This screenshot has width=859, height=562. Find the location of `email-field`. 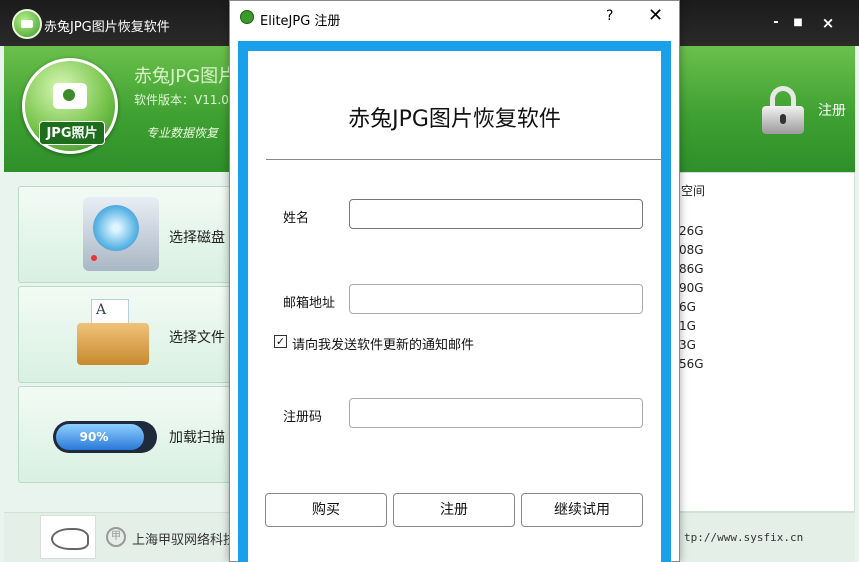

email-field is located at coordinates (496, 299).